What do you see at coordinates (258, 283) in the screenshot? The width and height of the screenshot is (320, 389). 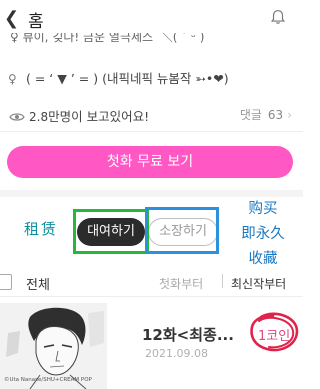 I see `sort-latest-button: 최신작부터` at bounding box center [258, 283].